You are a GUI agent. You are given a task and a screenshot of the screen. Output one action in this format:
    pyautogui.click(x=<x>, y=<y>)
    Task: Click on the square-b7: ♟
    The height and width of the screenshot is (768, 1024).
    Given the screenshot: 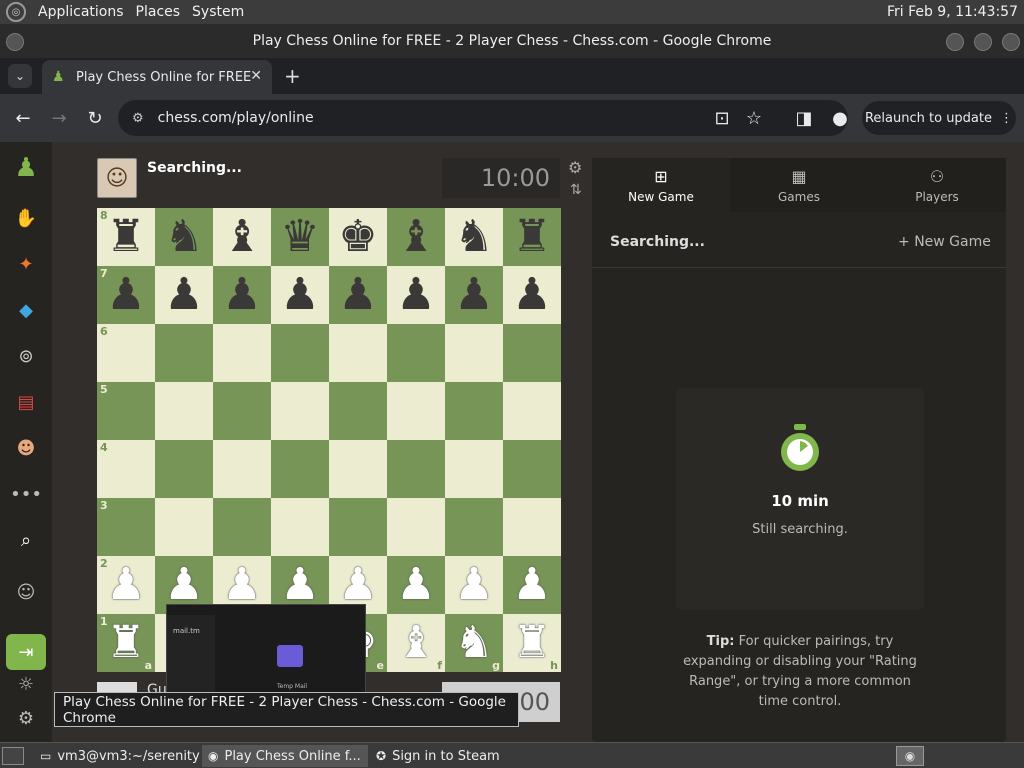 What is the action you would take?
    pyautogui.click(x=184, y=295)
    